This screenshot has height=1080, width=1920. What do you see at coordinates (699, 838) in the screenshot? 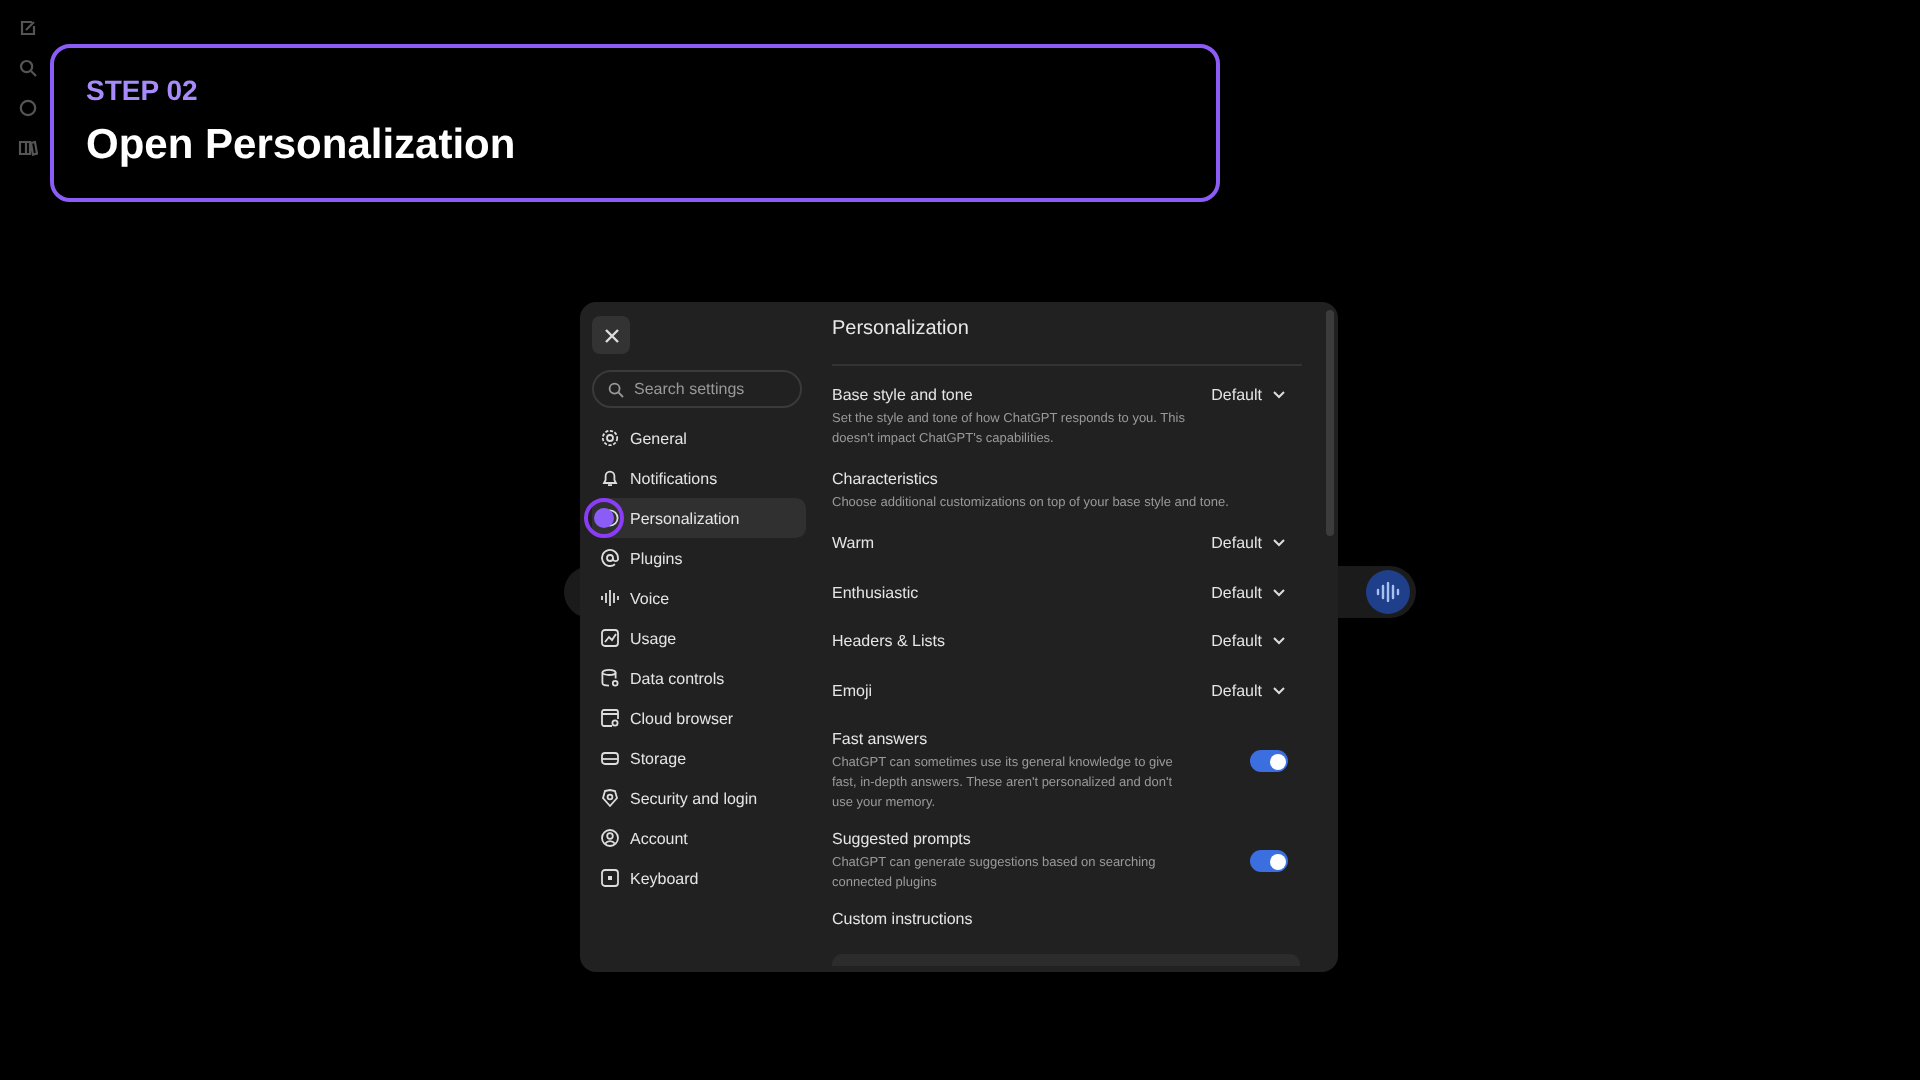
I see `sidebar-item: Account` at bounding box center [699, 838].